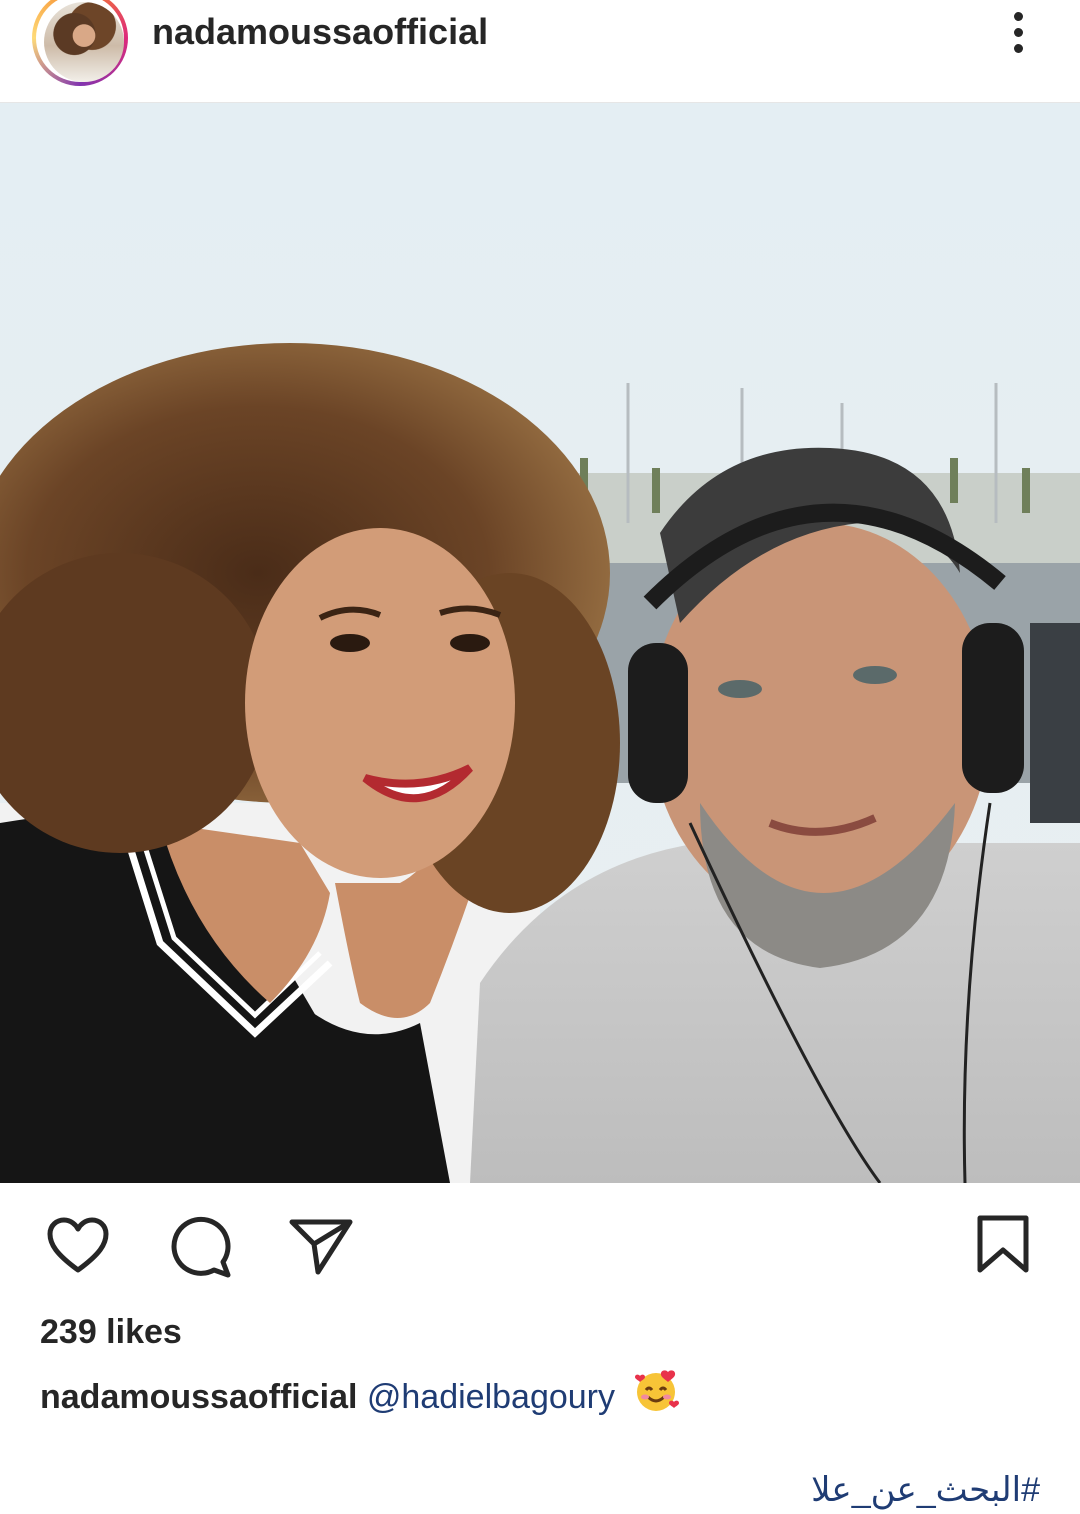 The image size is (1080, 1514). What do you see at coordinates (540, 51) in the screenshot?
I see `post-header: nadamoussaofficial` at bounding box center [540, 51].